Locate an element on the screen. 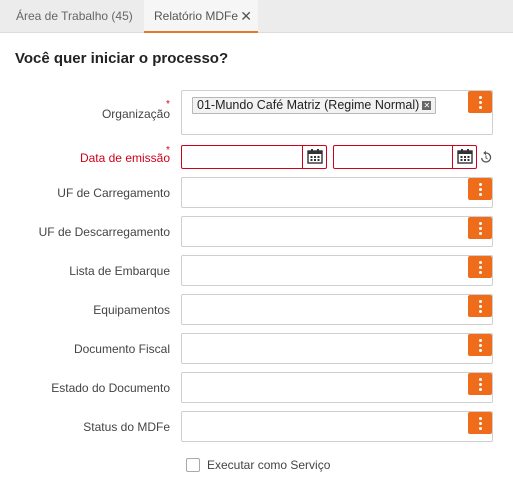 Image resolution: width=513 pixels, height=489 pixels. documento-fiscal-field is located at coordinates (337, 348).